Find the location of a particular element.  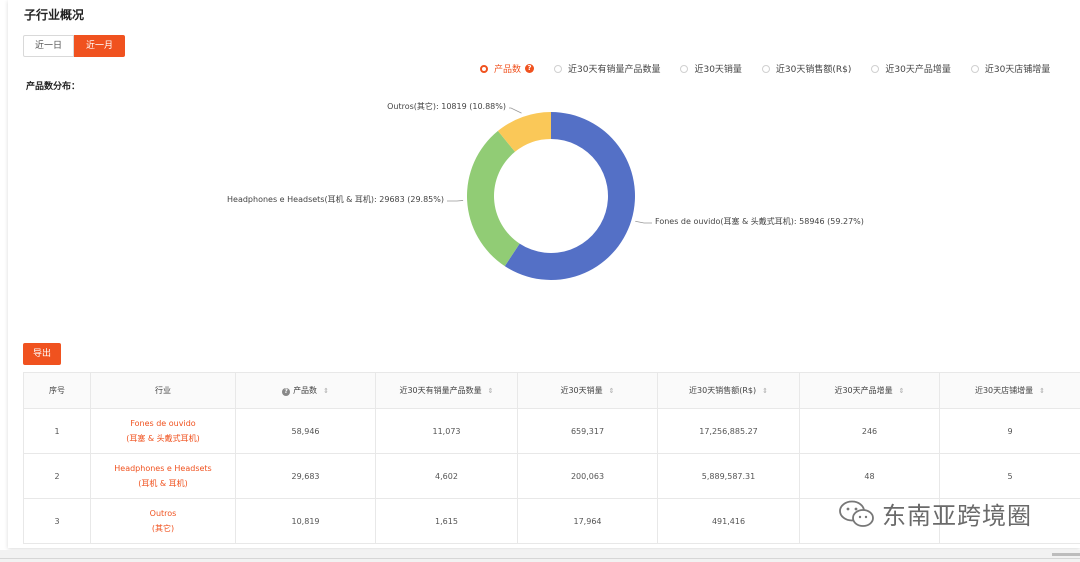

horizontal-scrollbar is located at coordinates (540, 556).